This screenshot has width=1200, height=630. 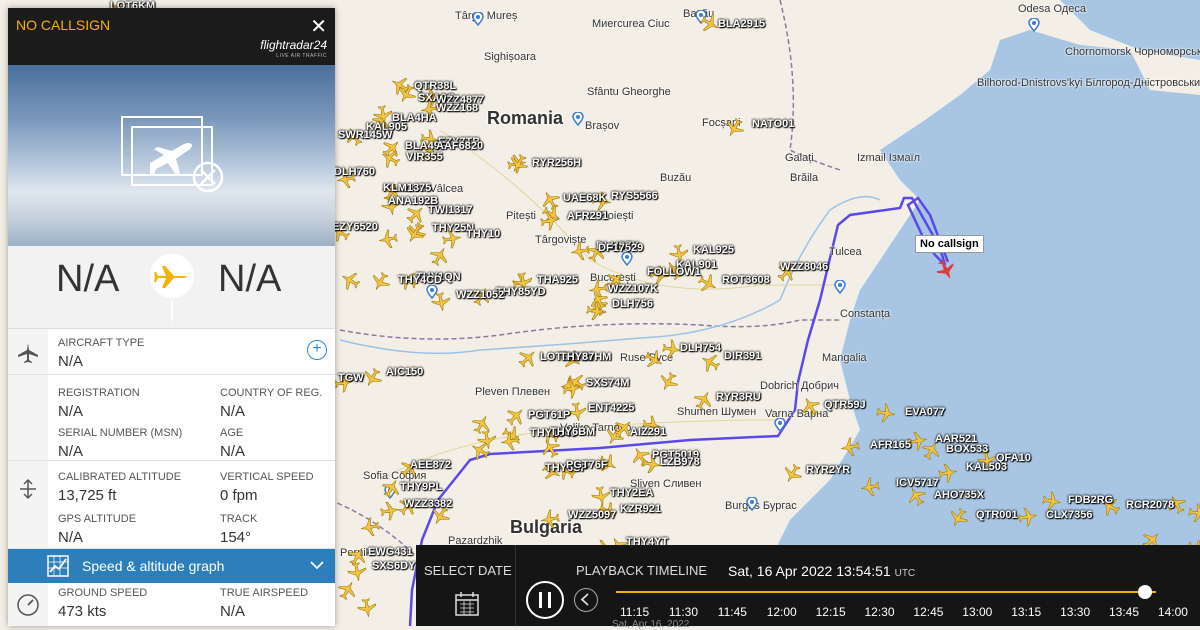 What do you see at coordinates (545, 600) in the screenshot?
I see `pause-button` at bounding box center [545, 600].